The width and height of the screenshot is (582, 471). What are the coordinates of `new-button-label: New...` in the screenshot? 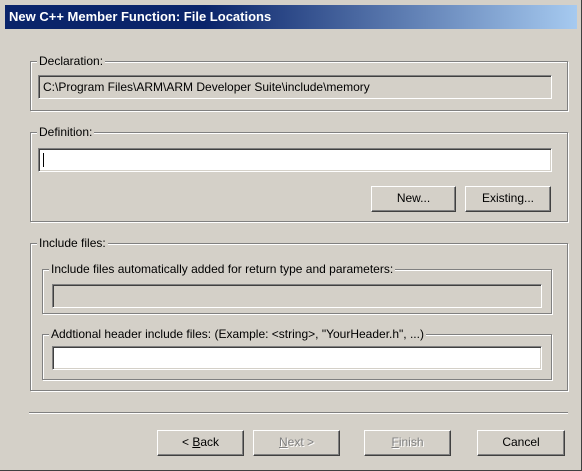 It's located at (413, 198).